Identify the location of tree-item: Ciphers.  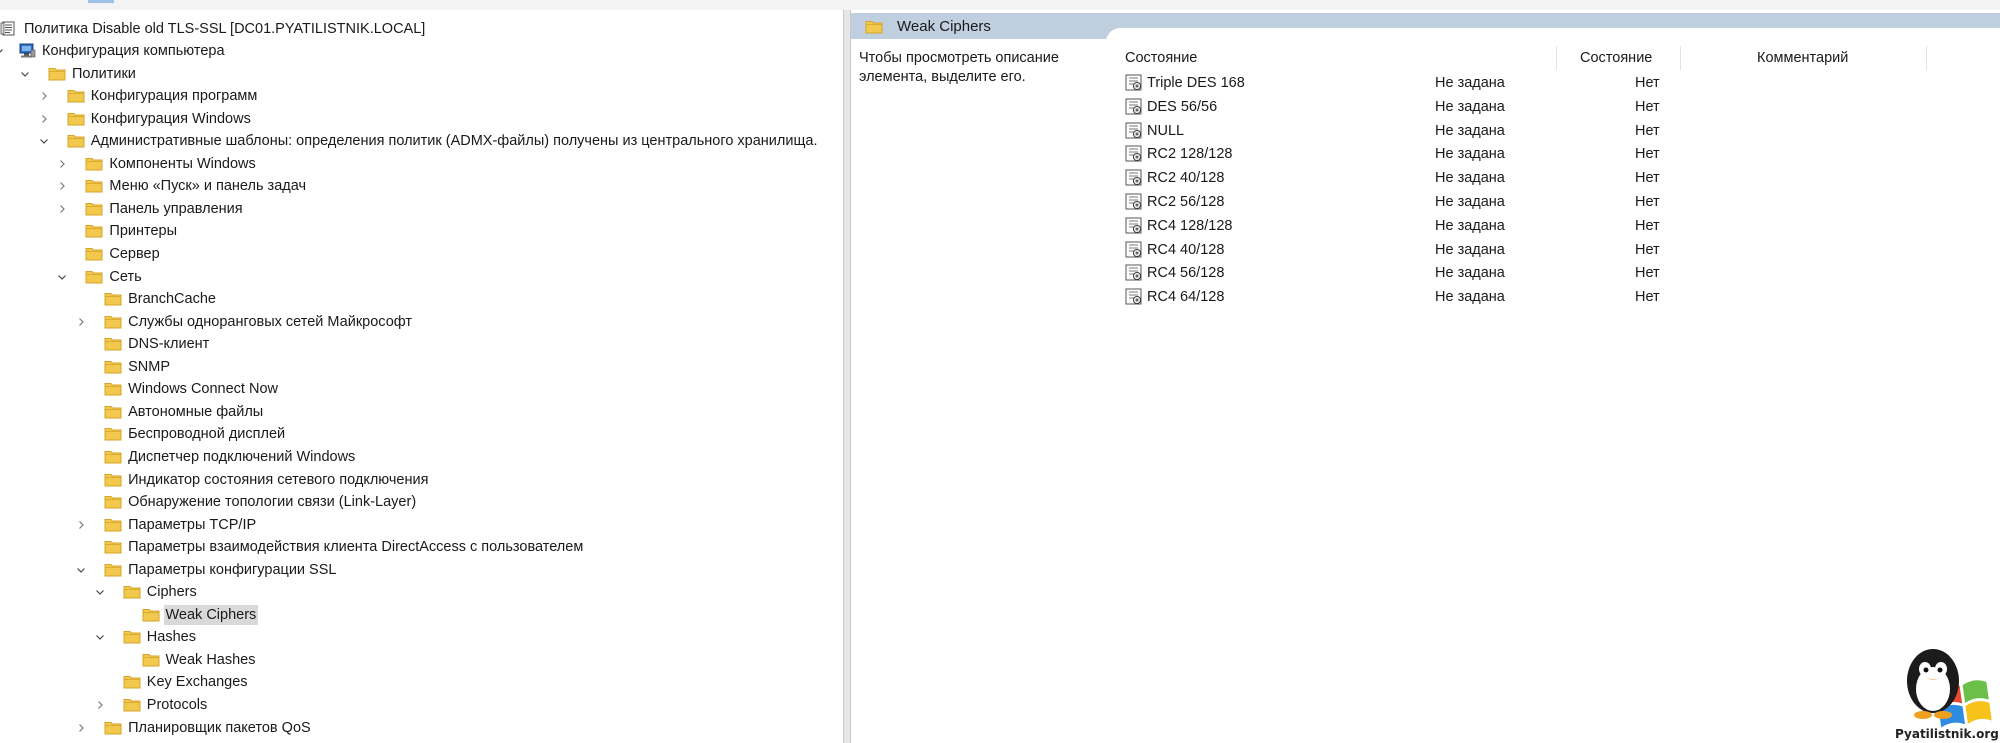
(421, 592).